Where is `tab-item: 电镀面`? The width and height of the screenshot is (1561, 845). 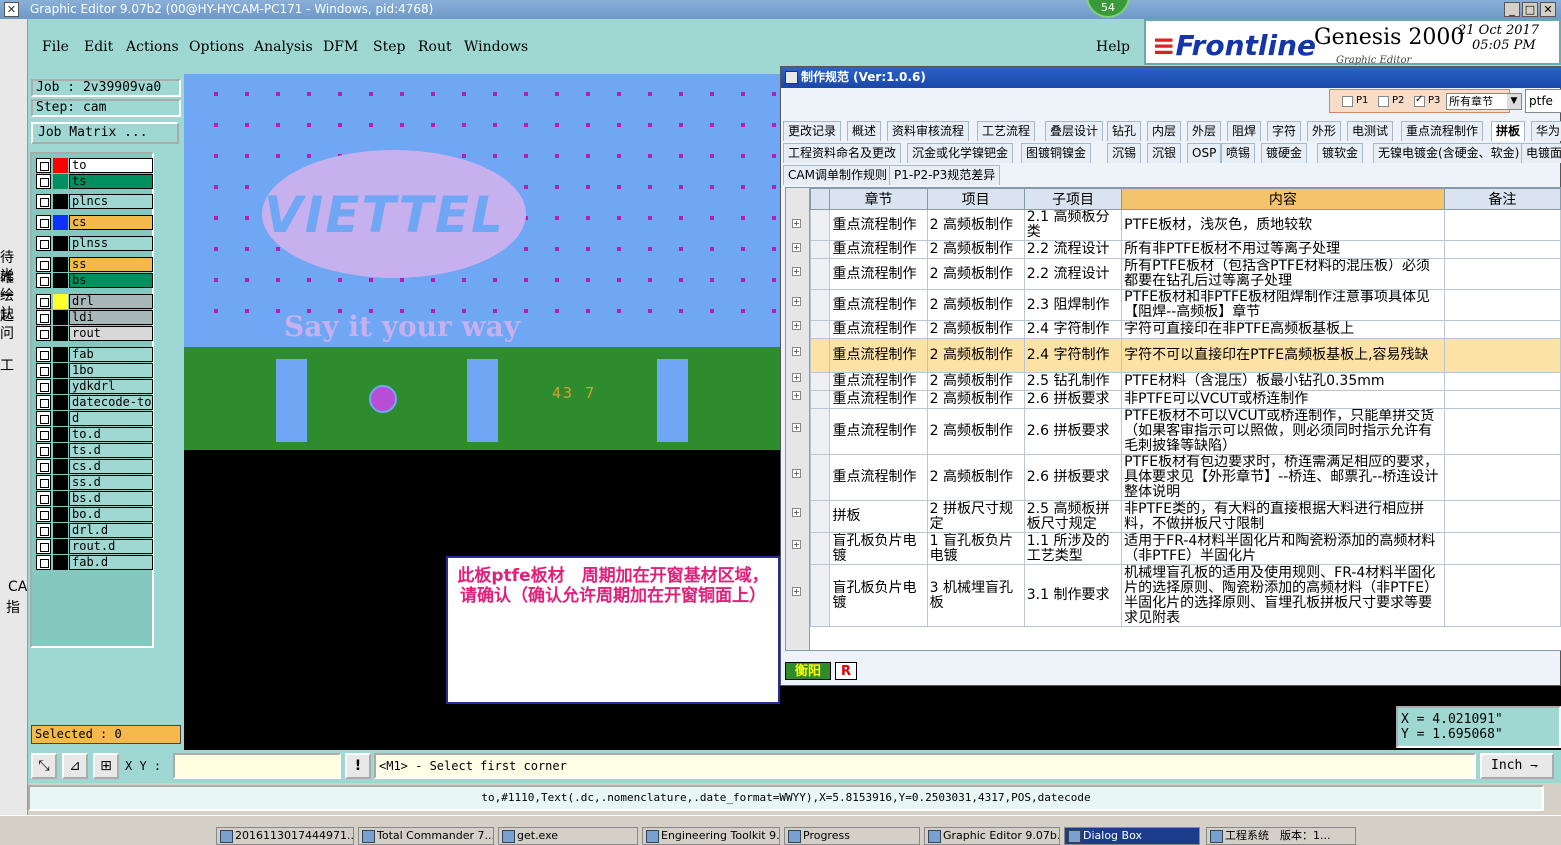
tab-item: 电镀面 is located at coordinates (1541, 153).